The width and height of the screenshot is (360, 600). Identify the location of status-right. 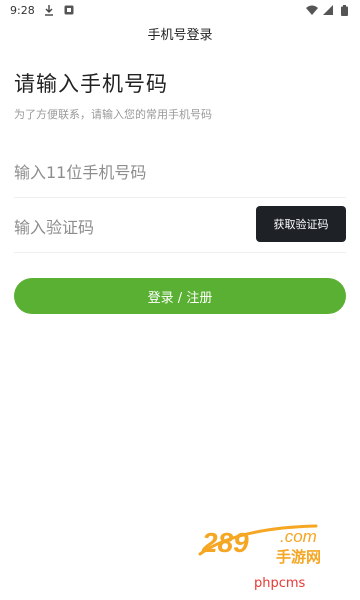
(328, 10).